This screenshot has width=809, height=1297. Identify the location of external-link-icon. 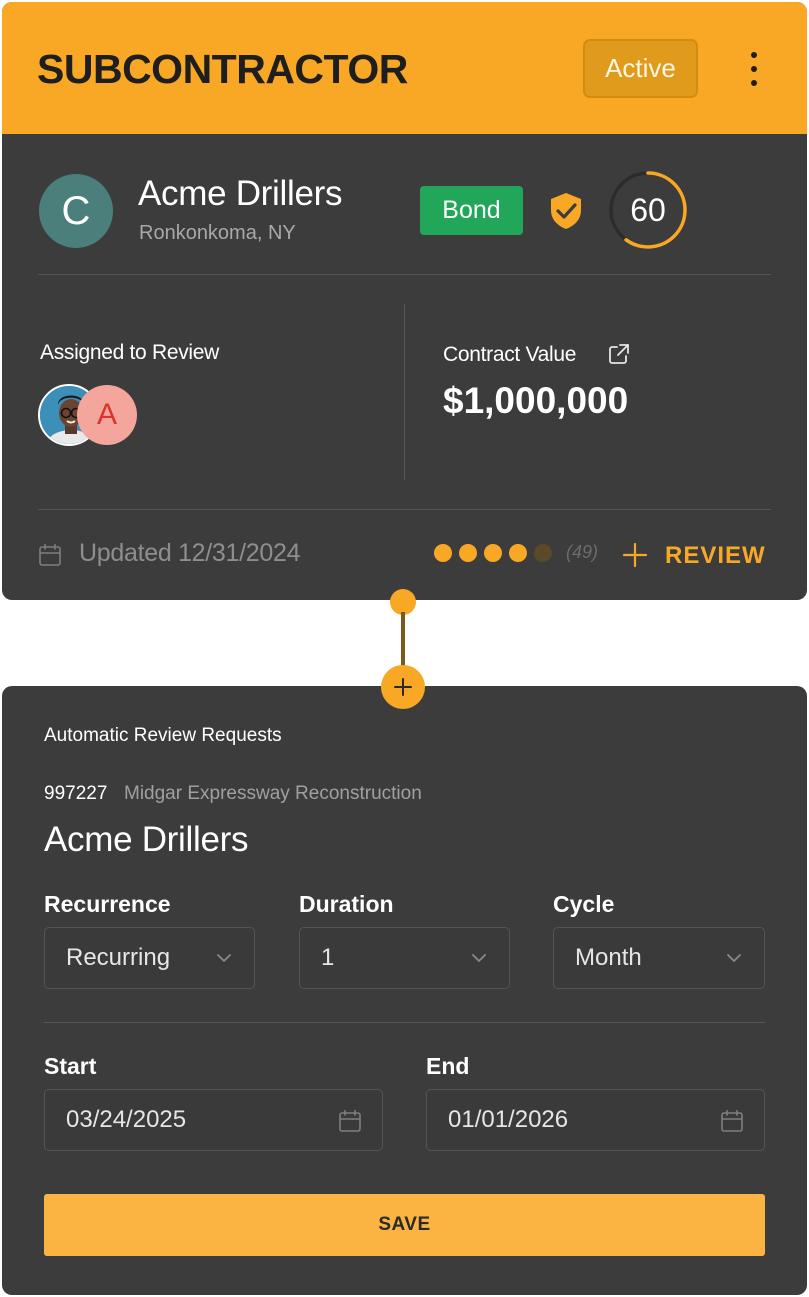
(619, 354).